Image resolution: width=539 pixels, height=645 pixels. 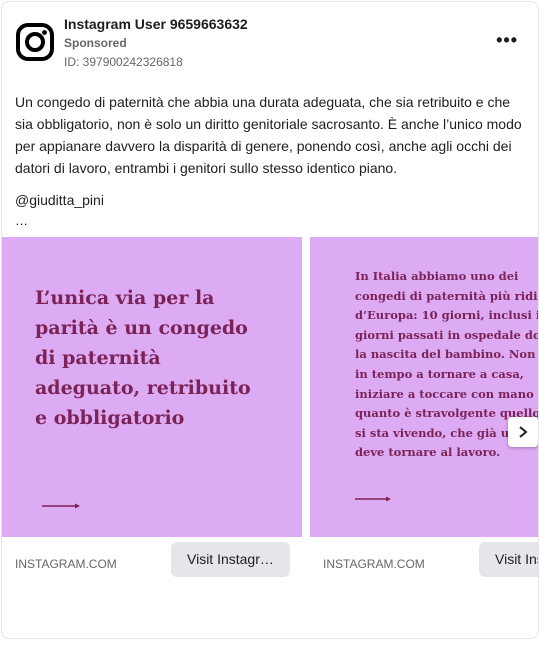 I want to click on sponsored-label: Sponsored, so click(x=95, y=43).